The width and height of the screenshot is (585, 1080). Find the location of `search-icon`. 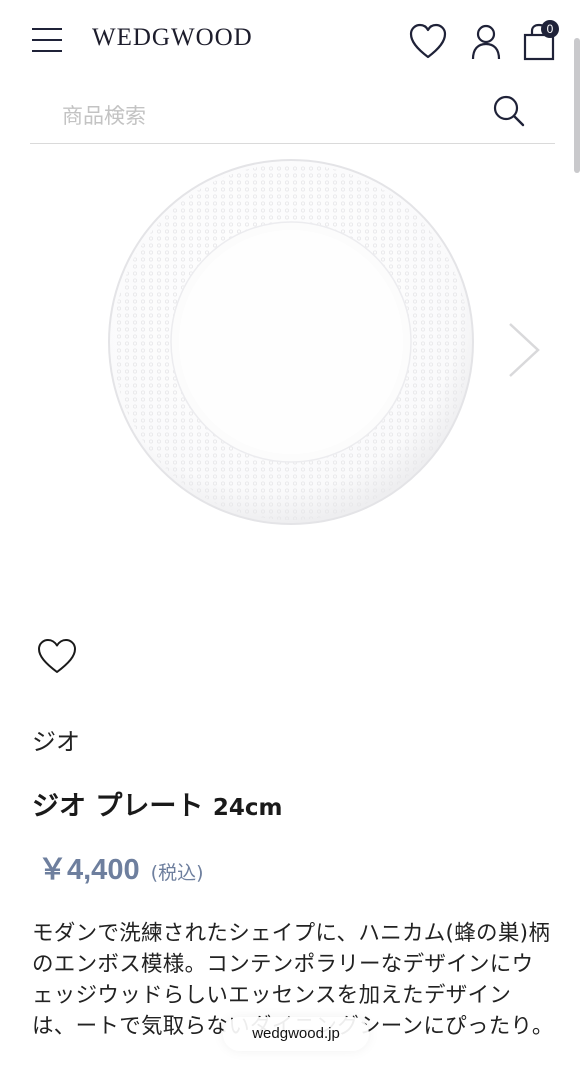

search-icon is located at coordinates (509, 111).